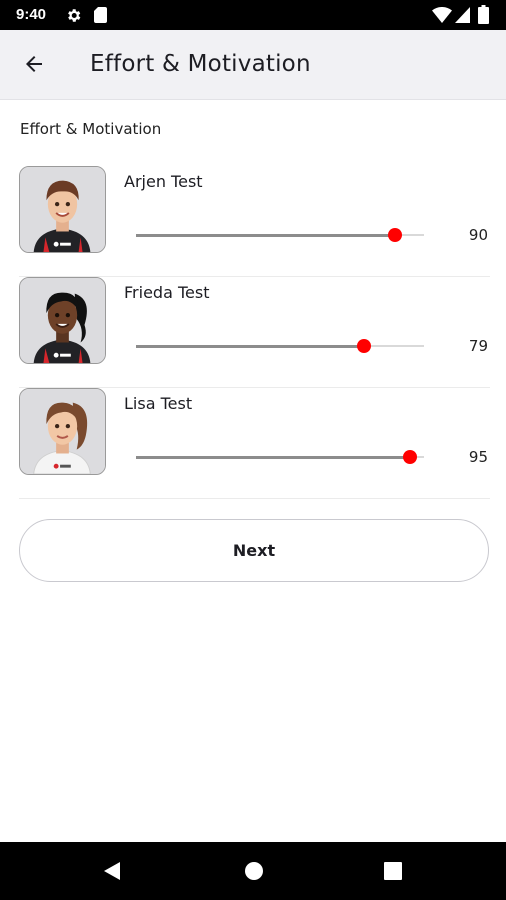 The image size is (506, 900). I want to click on sd-card-icon, so click(100, 15).